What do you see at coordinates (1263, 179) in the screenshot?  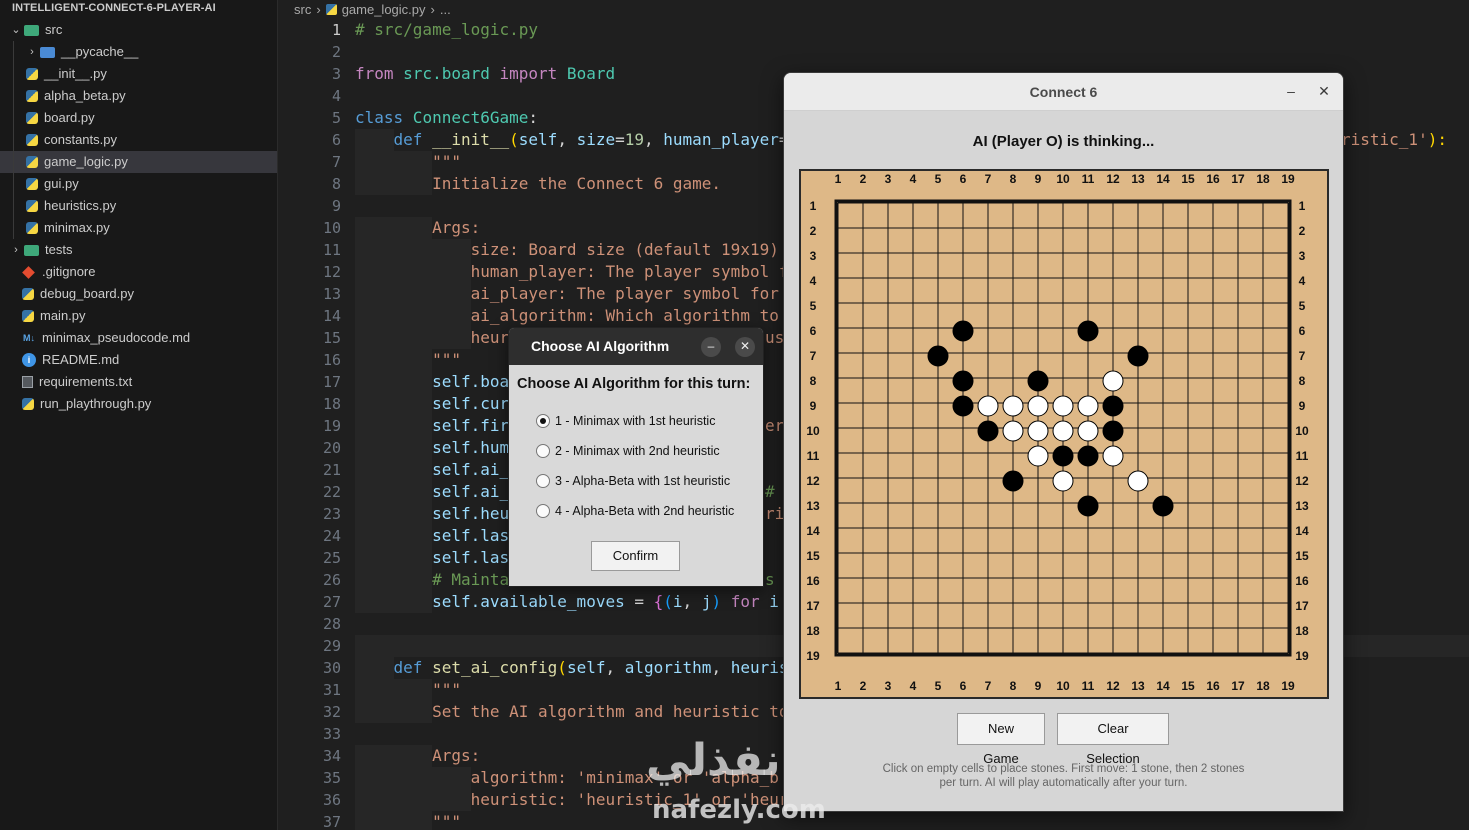 I see `board-coordinate-label: 18` at bounding box center [1263, 179].